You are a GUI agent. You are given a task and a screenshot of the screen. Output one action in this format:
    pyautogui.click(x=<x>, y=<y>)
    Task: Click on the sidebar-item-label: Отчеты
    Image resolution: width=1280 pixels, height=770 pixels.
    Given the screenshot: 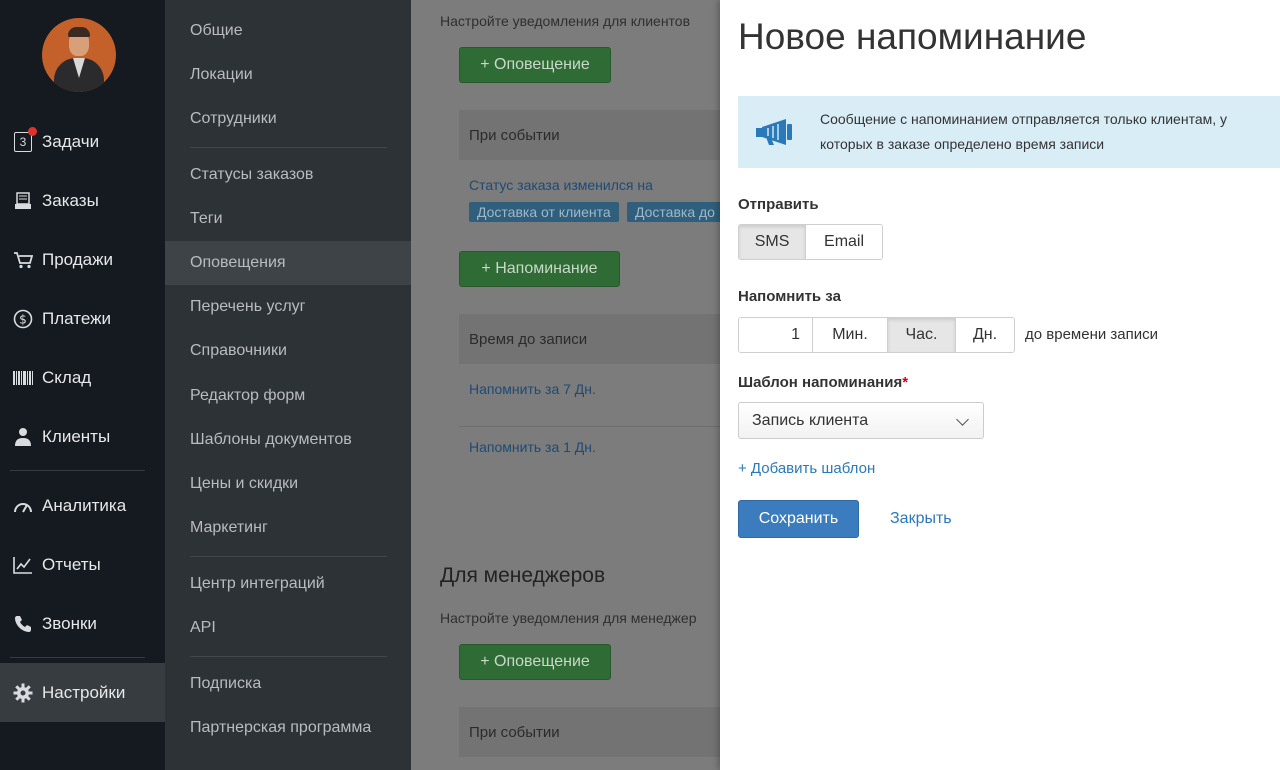 What is the action you would take?
    pyautogui.click(x=71, y=564)
    